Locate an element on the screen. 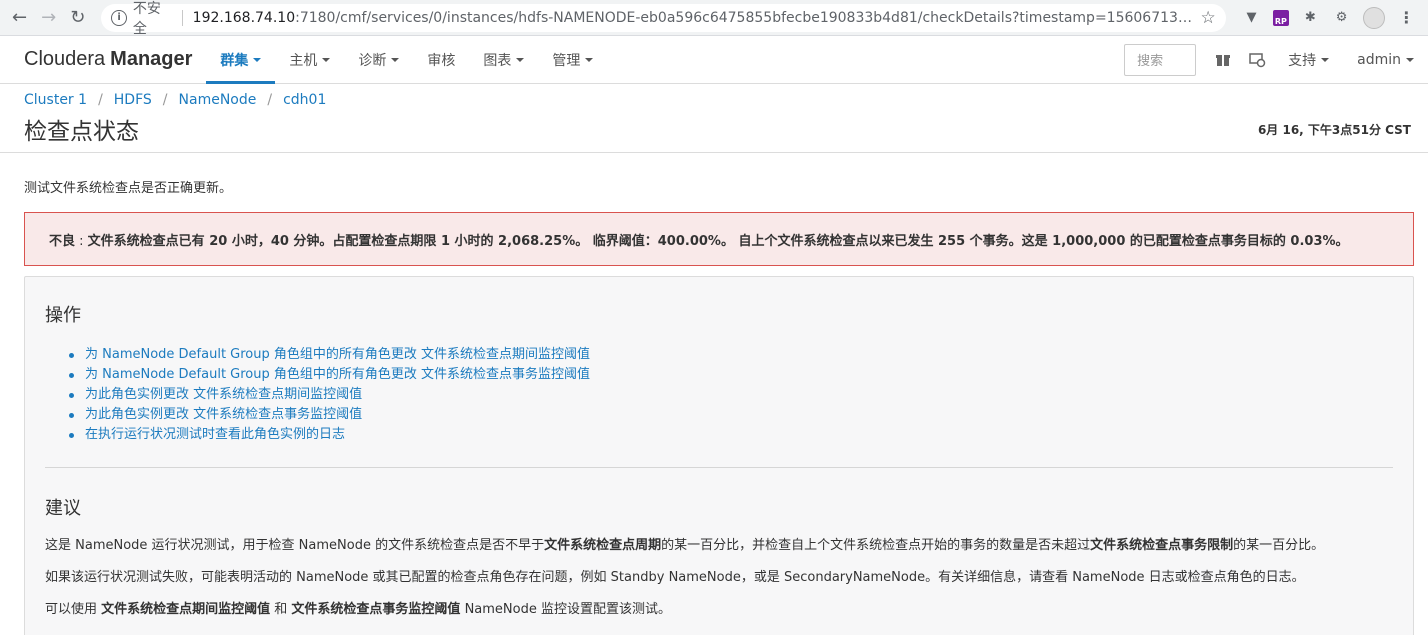  user-label: admin is located at coordinates (1379, 59).